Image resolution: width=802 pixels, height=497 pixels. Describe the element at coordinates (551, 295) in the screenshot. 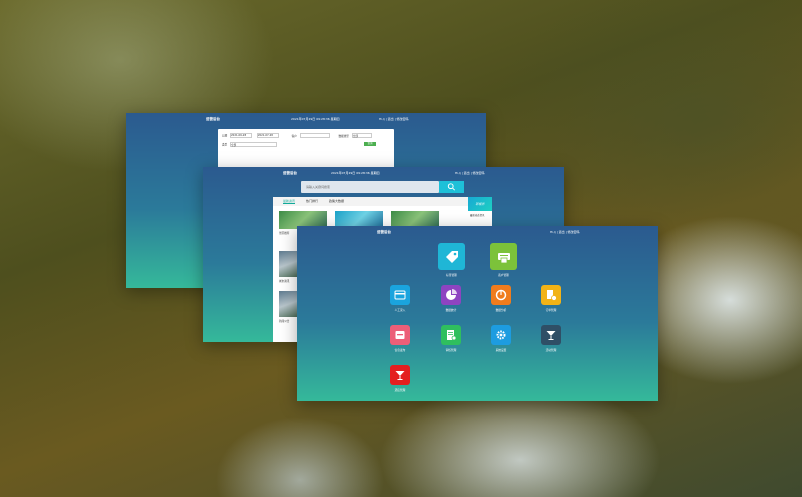

I see `document-settings-icon` at that location.